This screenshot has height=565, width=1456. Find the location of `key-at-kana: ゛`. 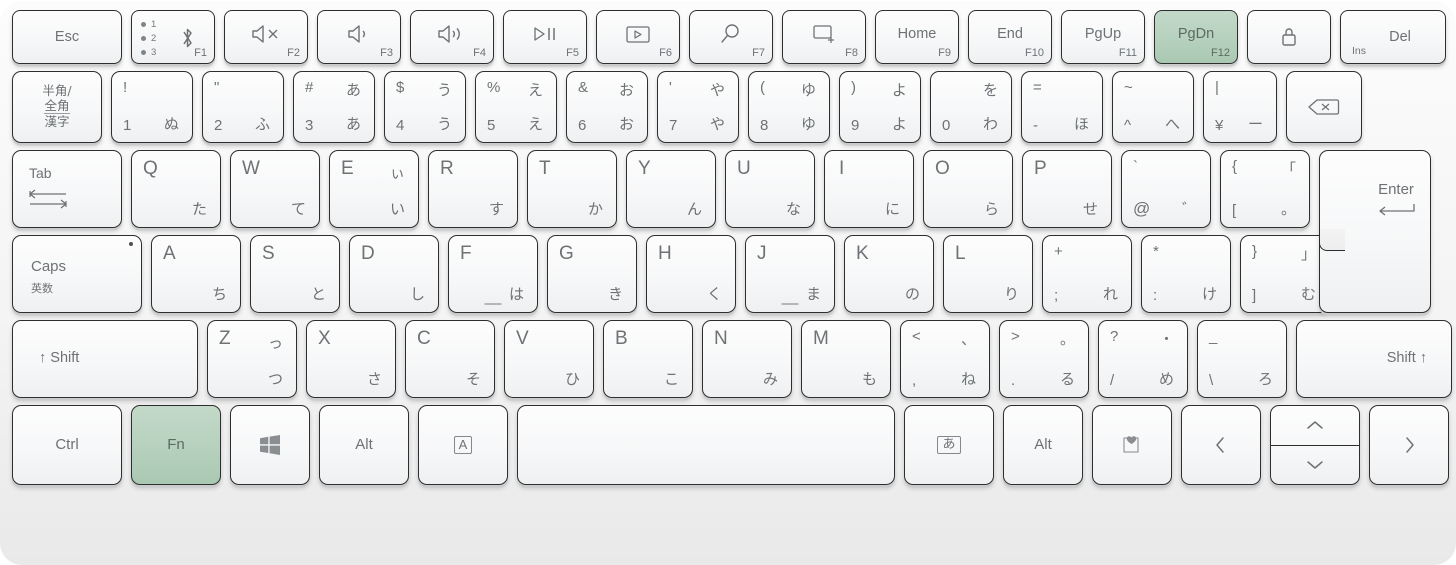

key-at-kana: ゛ is located at coordinates (1189, 209).